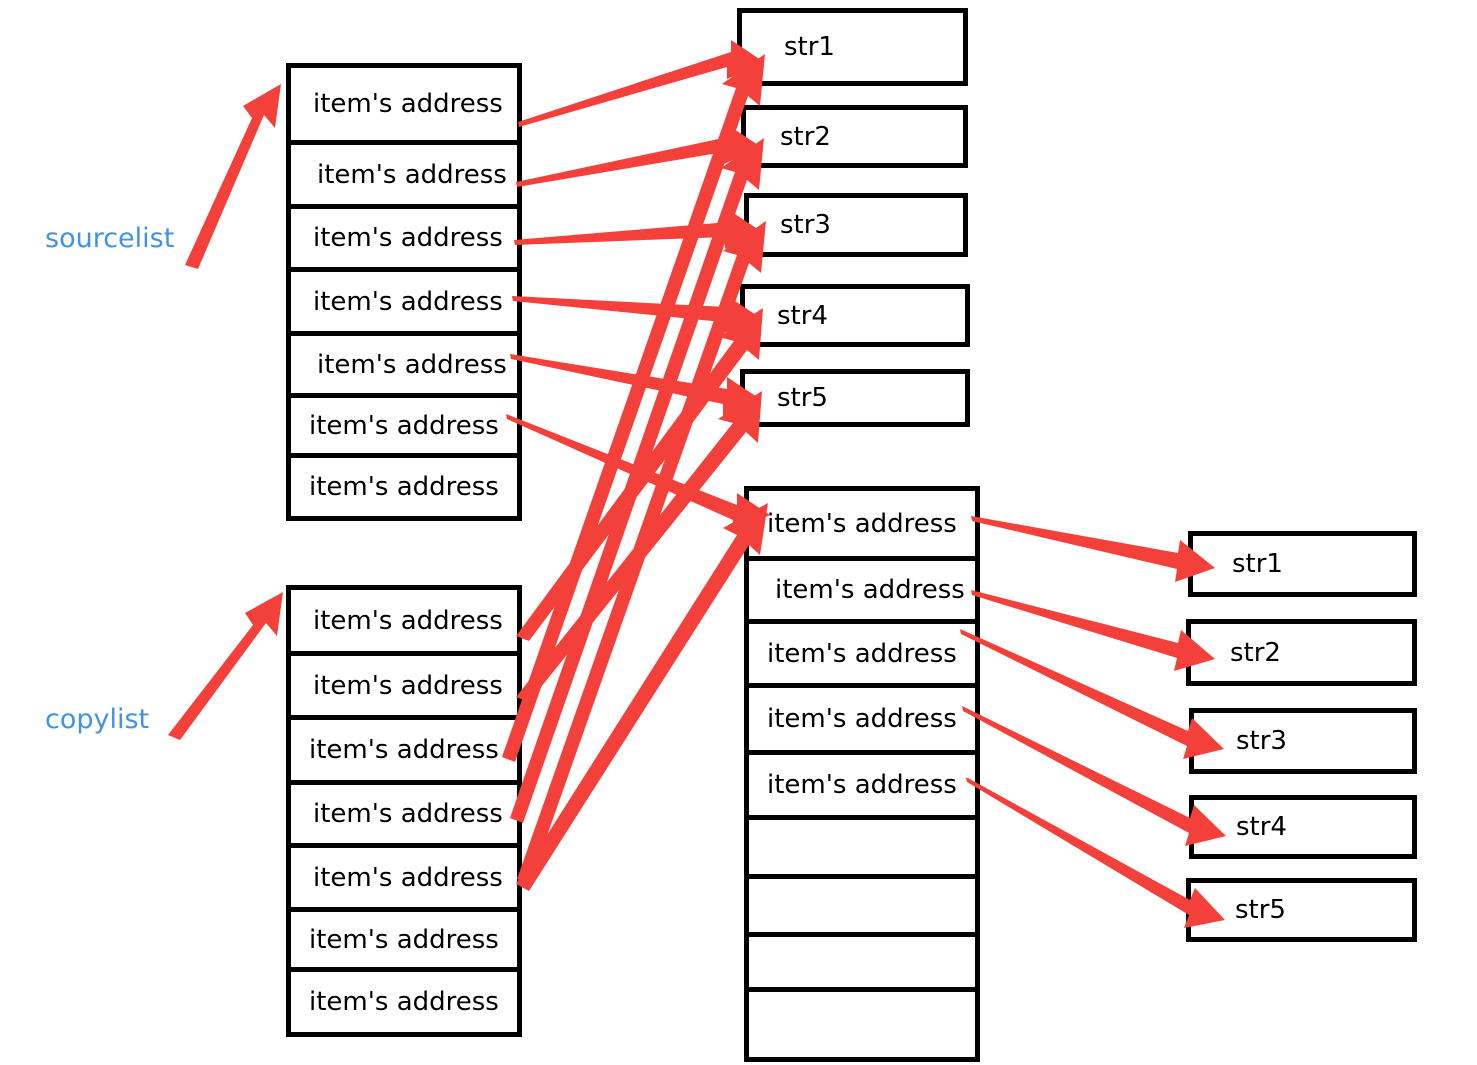 This screenshot has height=1065, width=1477. Describe the element at coordinates (641, 83) in the screenshot. I see `arrow-sourcelist-1-to-str1` at that location.